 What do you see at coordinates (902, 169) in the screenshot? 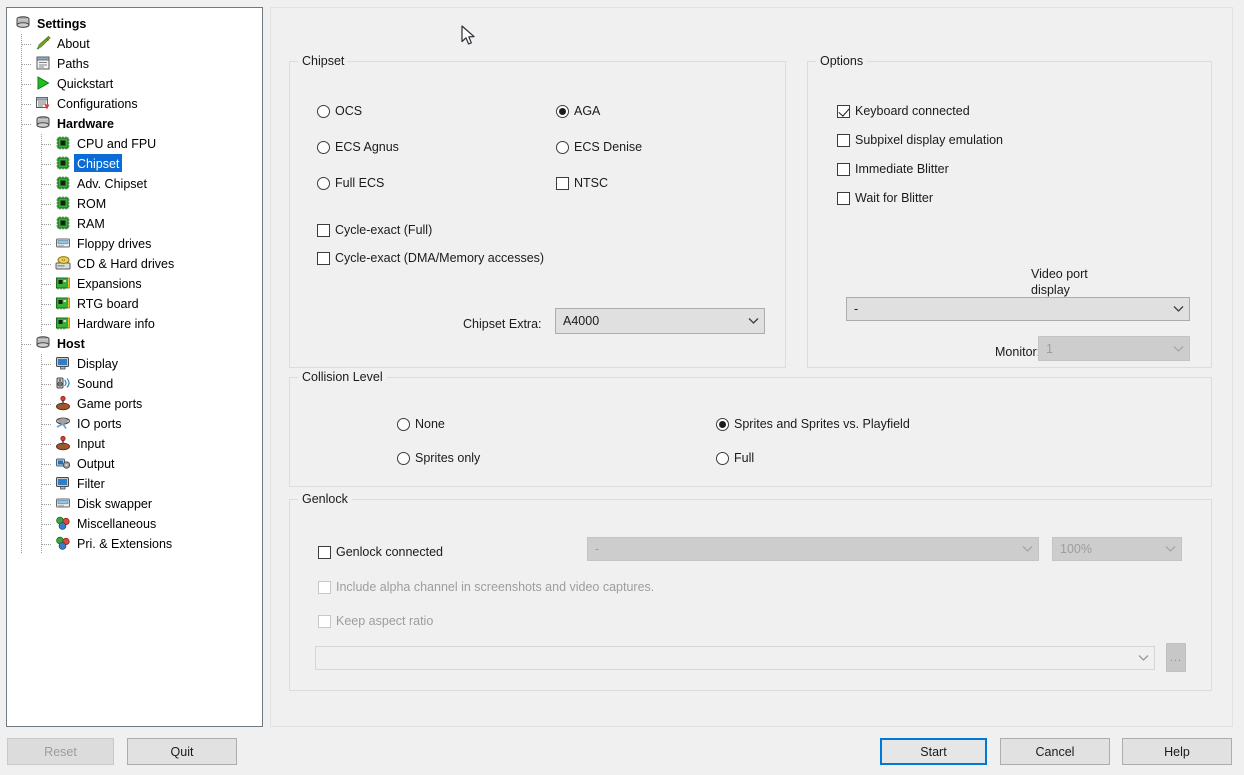
I see `checkbox-immediate-blitter-label: Immediate Blitter` at bounding box center [902, 169].